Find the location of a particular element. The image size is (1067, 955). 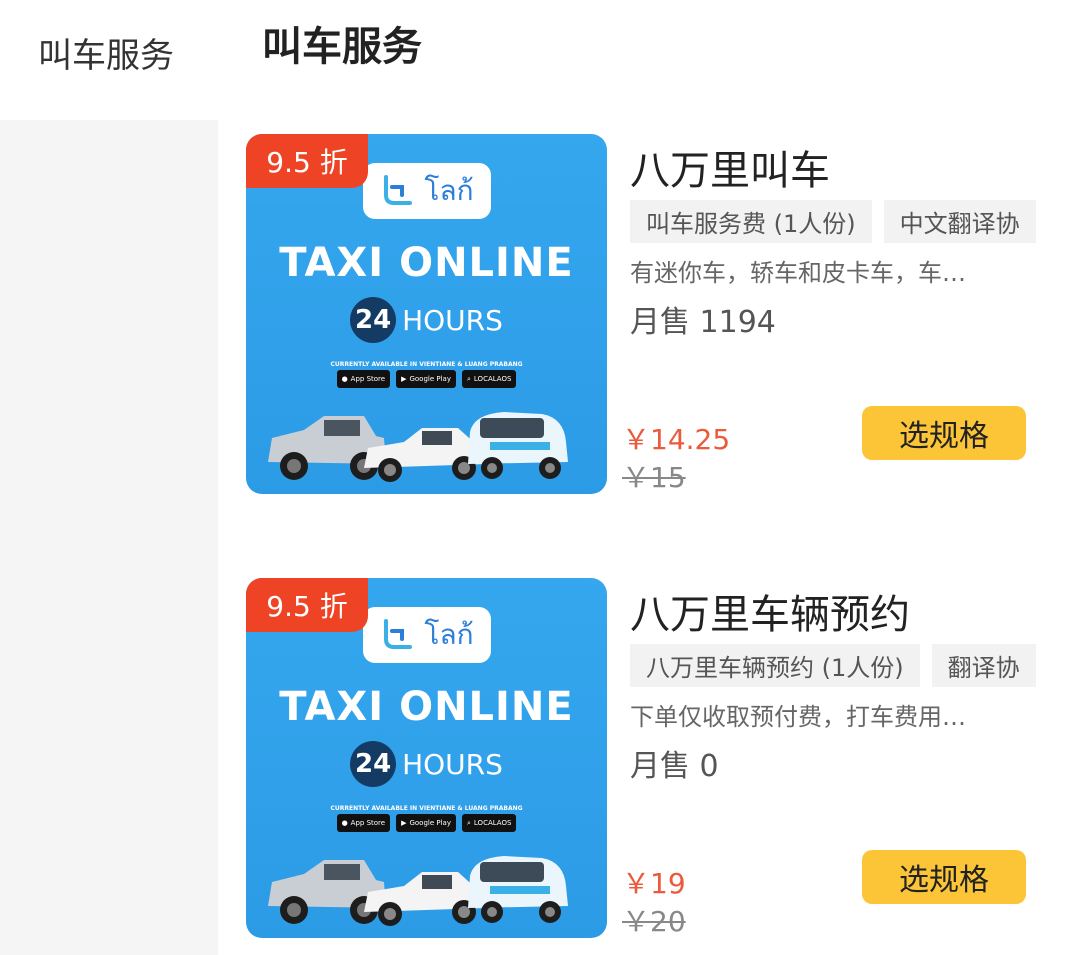

monthly-sales: 月售 1194 is located at coordinates (703, 322).